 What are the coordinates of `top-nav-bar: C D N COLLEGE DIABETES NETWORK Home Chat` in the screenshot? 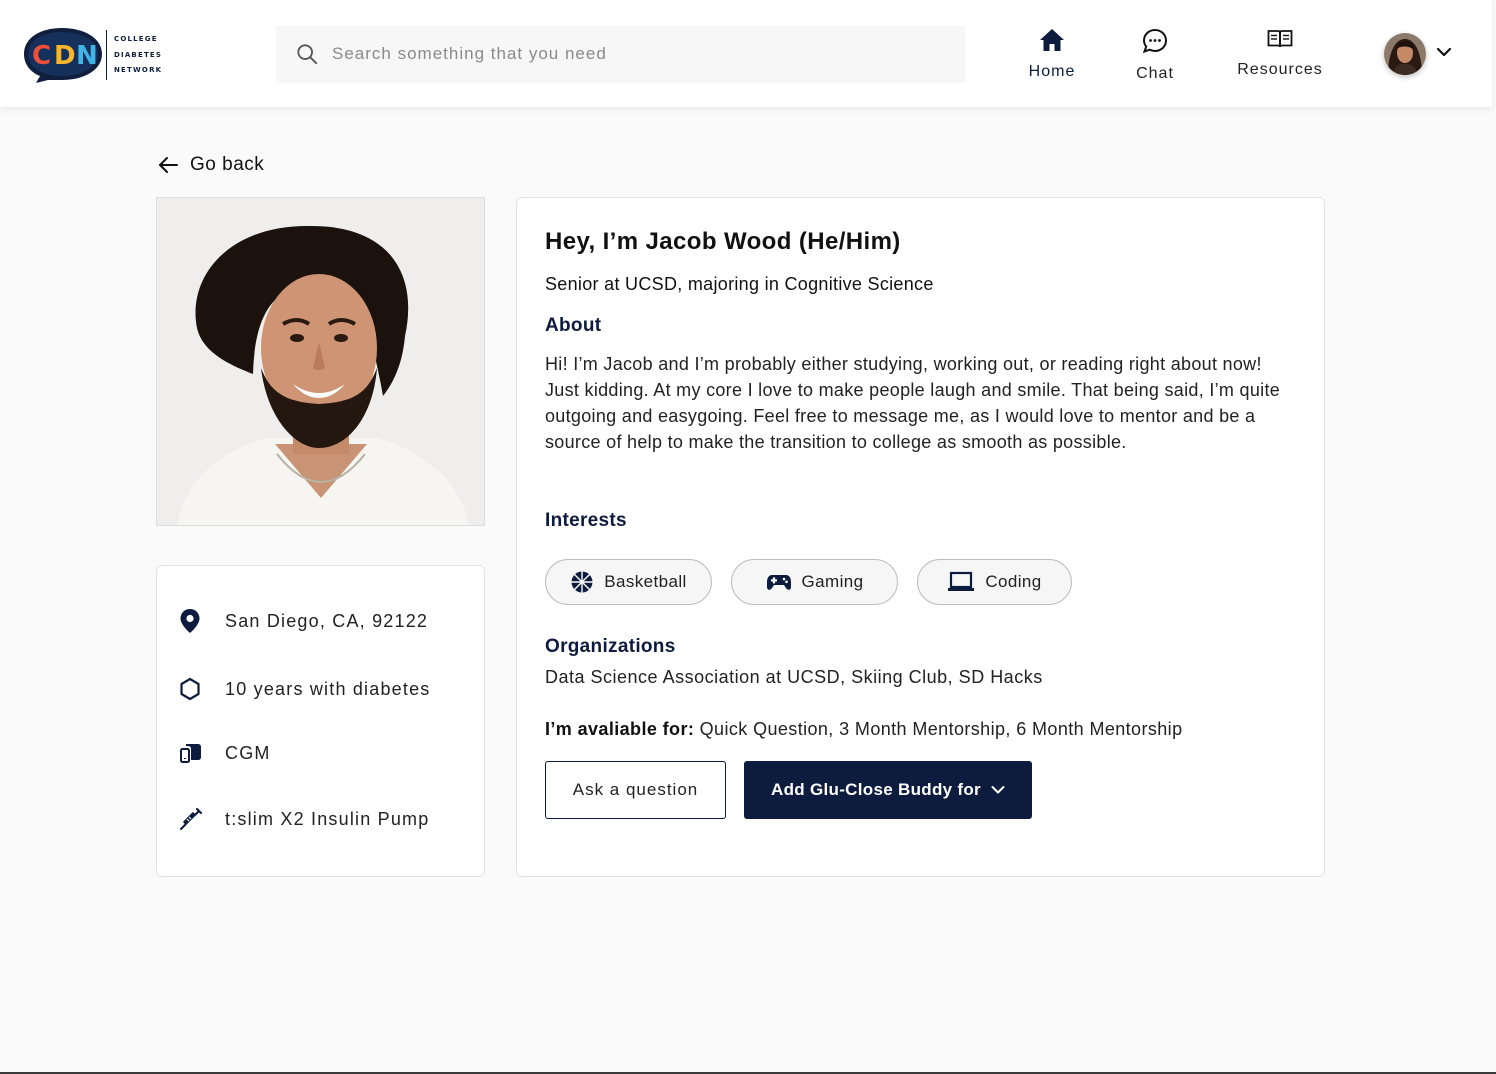 It's located at (746, 53).